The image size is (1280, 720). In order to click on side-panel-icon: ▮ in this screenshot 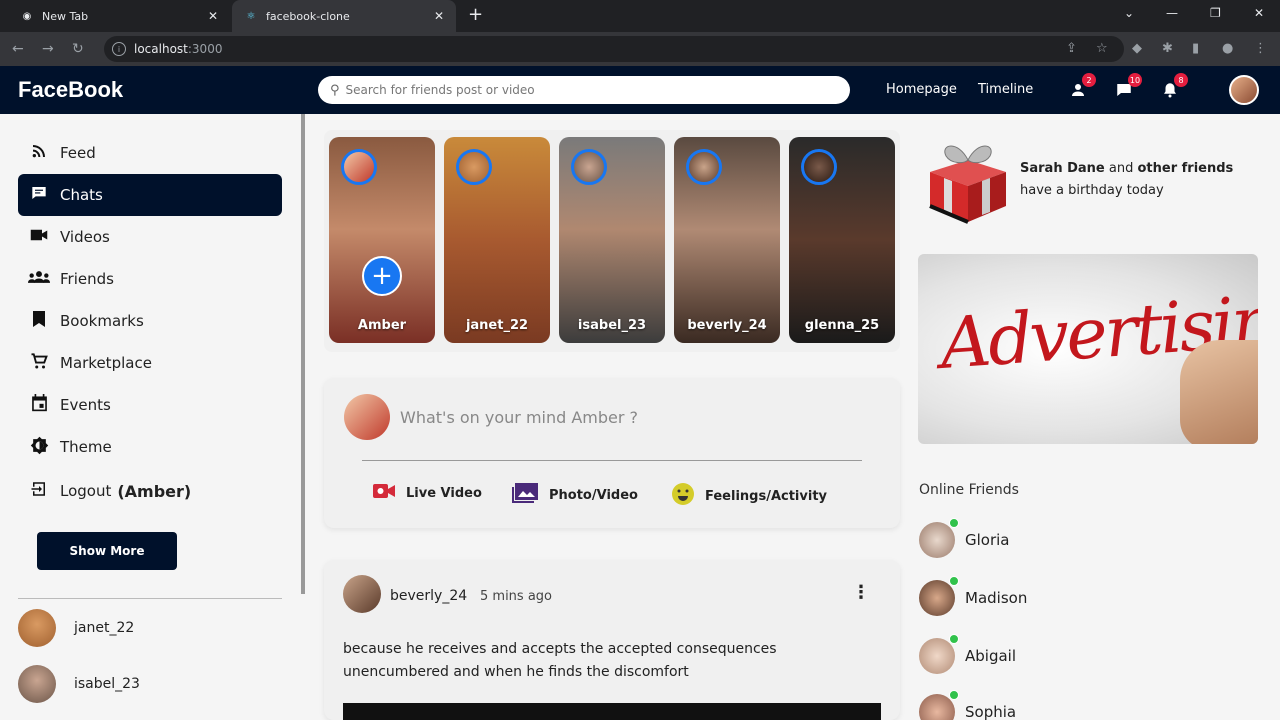, I will do `click(1195, 48)`.